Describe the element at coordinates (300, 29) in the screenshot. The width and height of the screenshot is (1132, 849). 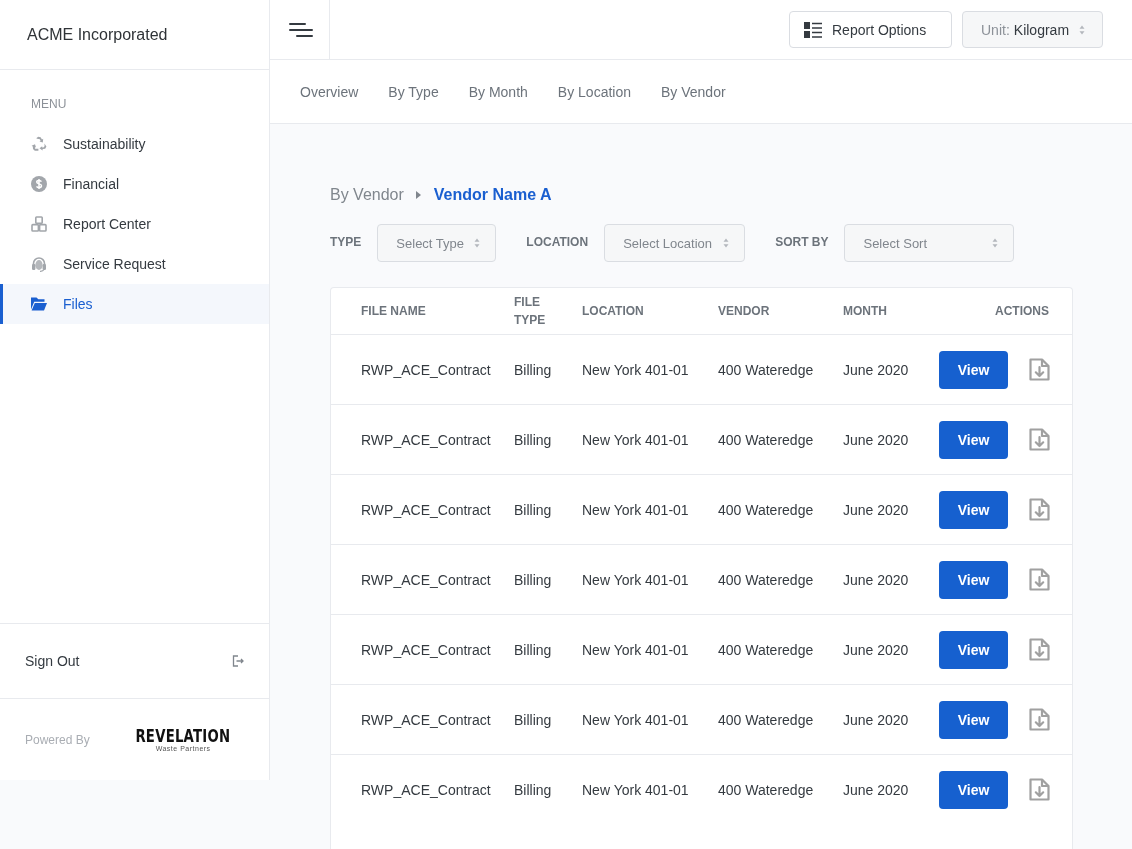
I see `menu-icon` at that location.